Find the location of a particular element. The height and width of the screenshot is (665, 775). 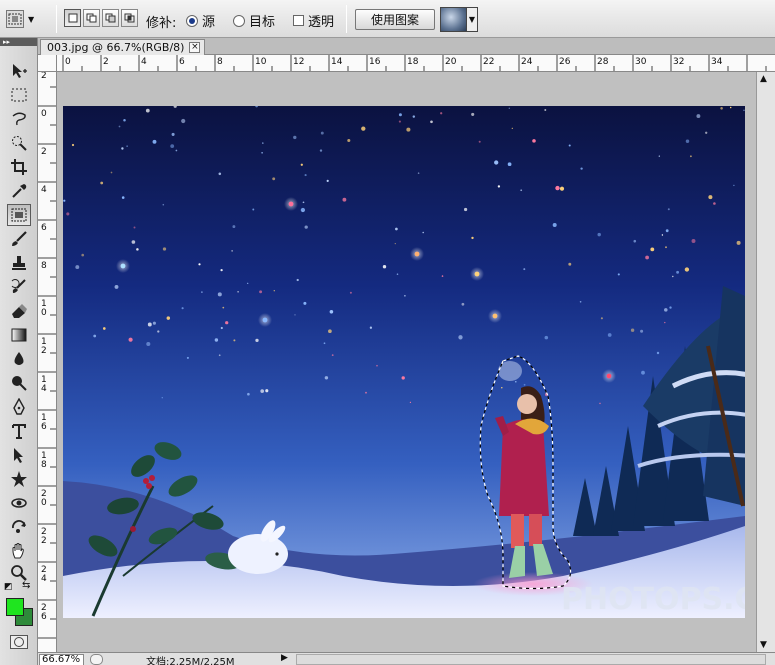

tool-preset-picker: ▼ is located at coordinates (28, 19).